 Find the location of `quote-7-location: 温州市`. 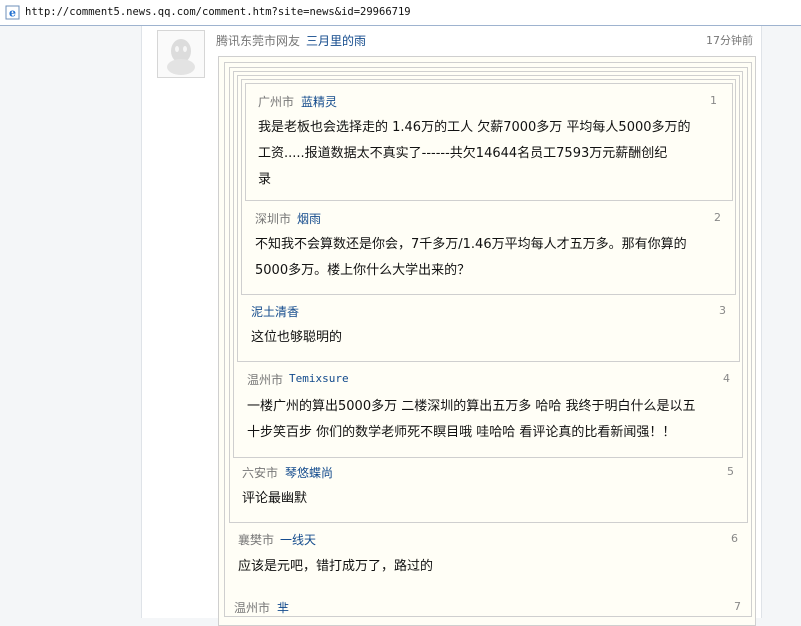

quote-7-location: 温州市 is located at coordinates (252, 608).